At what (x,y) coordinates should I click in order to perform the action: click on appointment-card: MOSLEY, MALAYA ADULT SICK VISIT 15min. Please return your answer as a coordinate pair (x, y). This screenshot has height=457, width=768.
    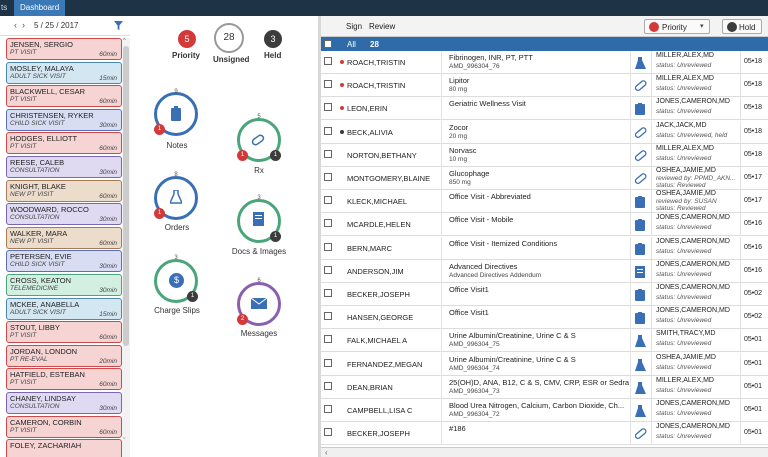
    Looking at the image, I should click on (64, 72).